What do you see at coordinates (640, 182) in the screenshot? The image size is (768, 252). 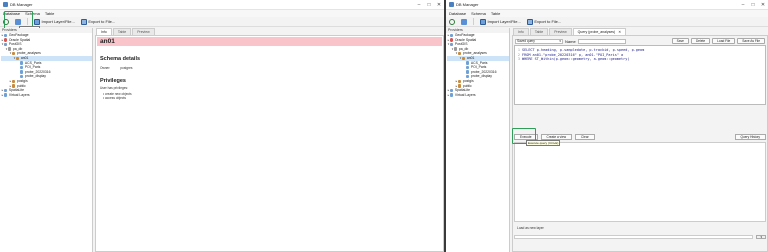 I see `query-result-table` at bounding box center [640, 182].